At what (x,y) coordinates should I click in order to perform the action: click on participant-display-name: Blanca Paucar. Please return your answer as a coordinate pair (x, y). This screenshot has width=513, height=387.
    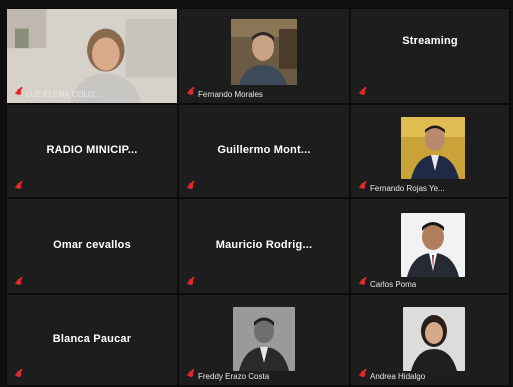
    Looking at the image, I should click on (92, 338).